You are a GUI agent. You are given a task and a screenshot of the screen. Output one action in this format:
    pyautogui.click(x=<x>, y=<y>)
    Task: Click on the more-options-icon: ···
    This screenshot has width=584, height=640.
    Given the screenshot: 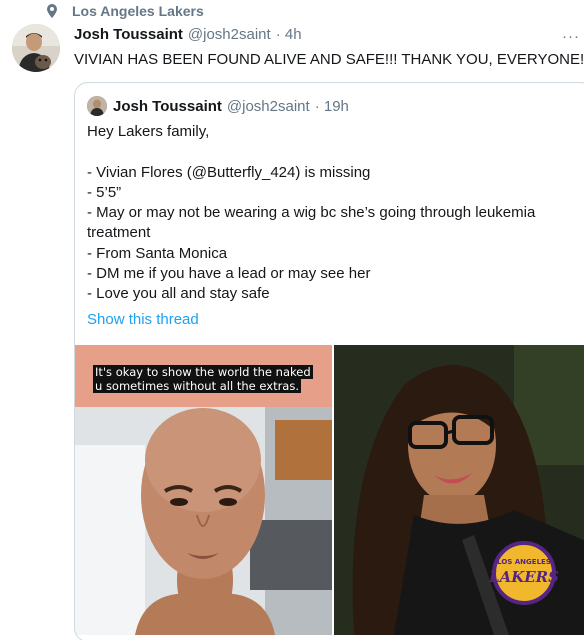 What is the action you would take?
    pyautogui.click(x=571, y=36)
    